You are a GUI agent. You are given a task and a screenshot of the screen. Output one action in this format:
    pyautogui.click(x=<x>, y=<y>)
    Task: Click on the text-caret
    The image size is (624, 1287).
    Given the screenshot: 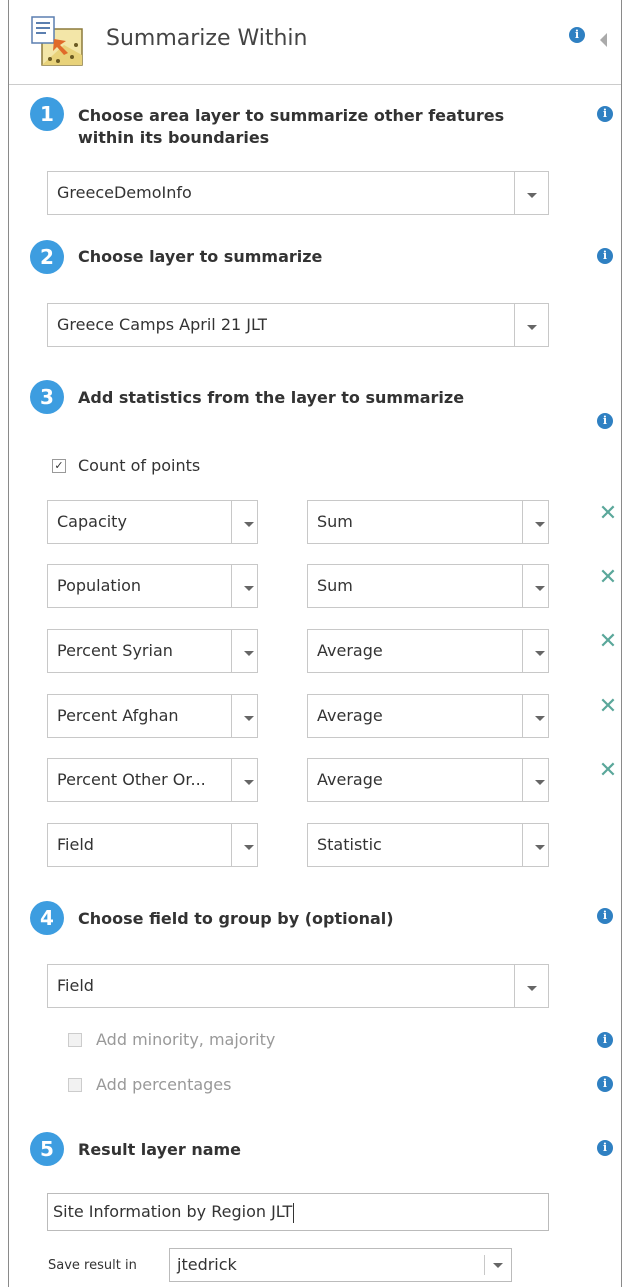 What is the action you would take?
    pyautogui.click(x=294, y=1212)
    